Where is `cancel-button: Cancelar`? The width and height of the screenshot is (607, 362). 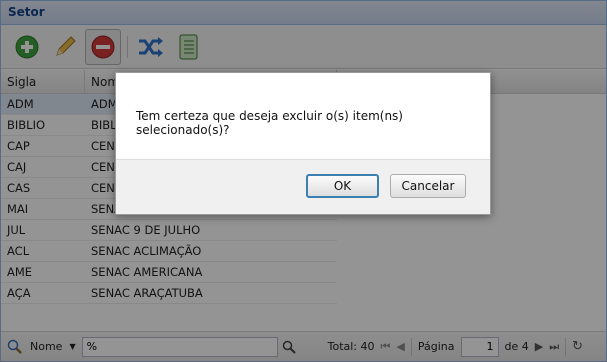 cancel-button: Cancelar is located at coordinates (428, 186).